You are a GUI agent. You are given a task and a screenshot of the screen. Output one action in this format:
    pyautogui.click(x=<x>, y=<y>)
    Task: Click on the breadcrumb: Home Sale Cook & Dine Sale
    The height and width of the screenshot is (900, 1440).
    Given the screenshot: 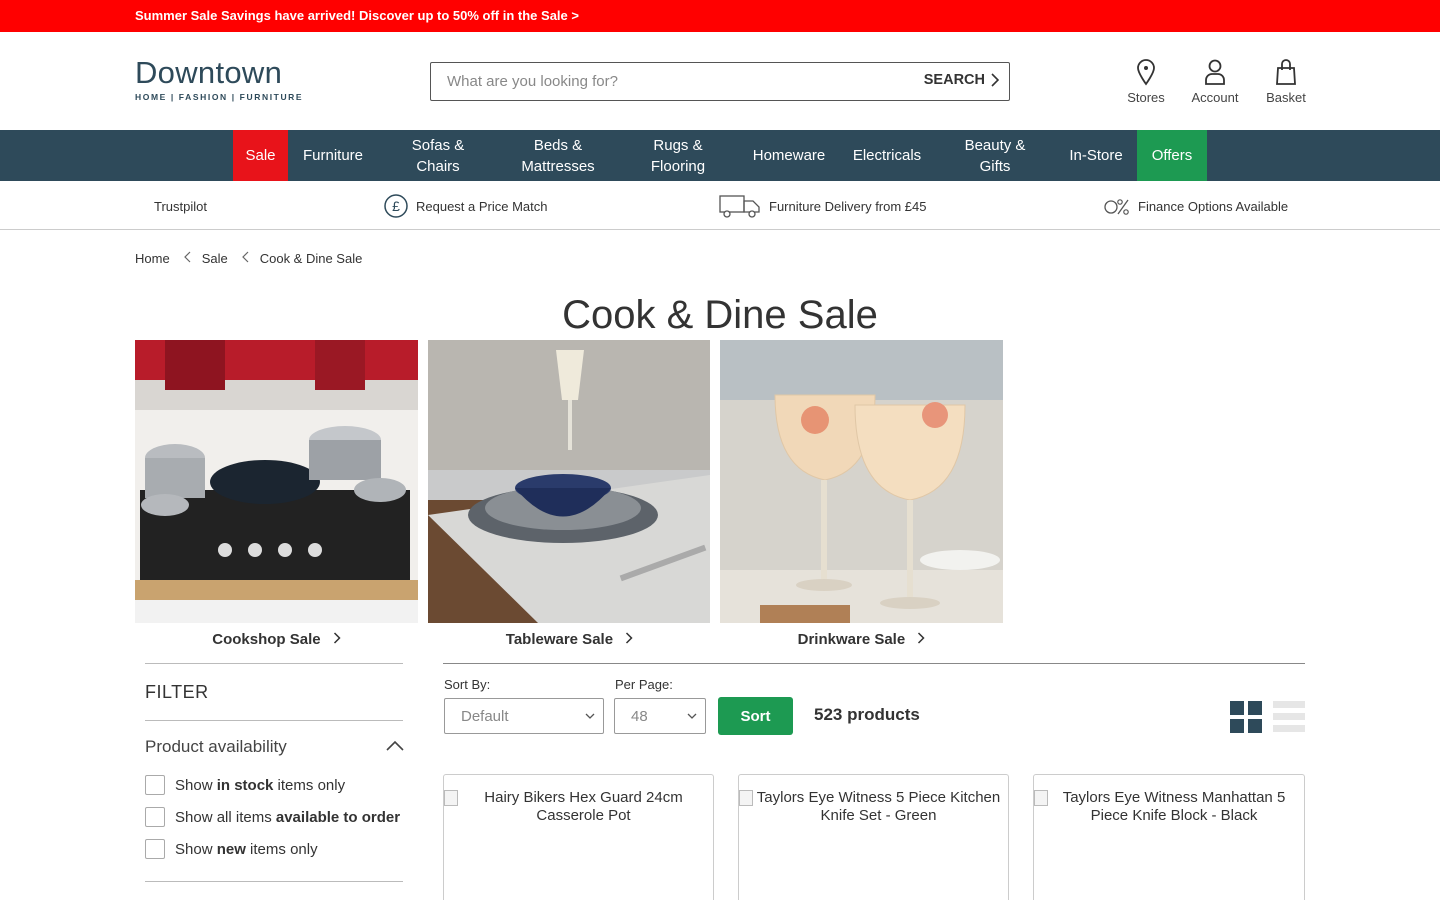 What is the action you would take?
    pyautogui.click(x=248, y=258)
    